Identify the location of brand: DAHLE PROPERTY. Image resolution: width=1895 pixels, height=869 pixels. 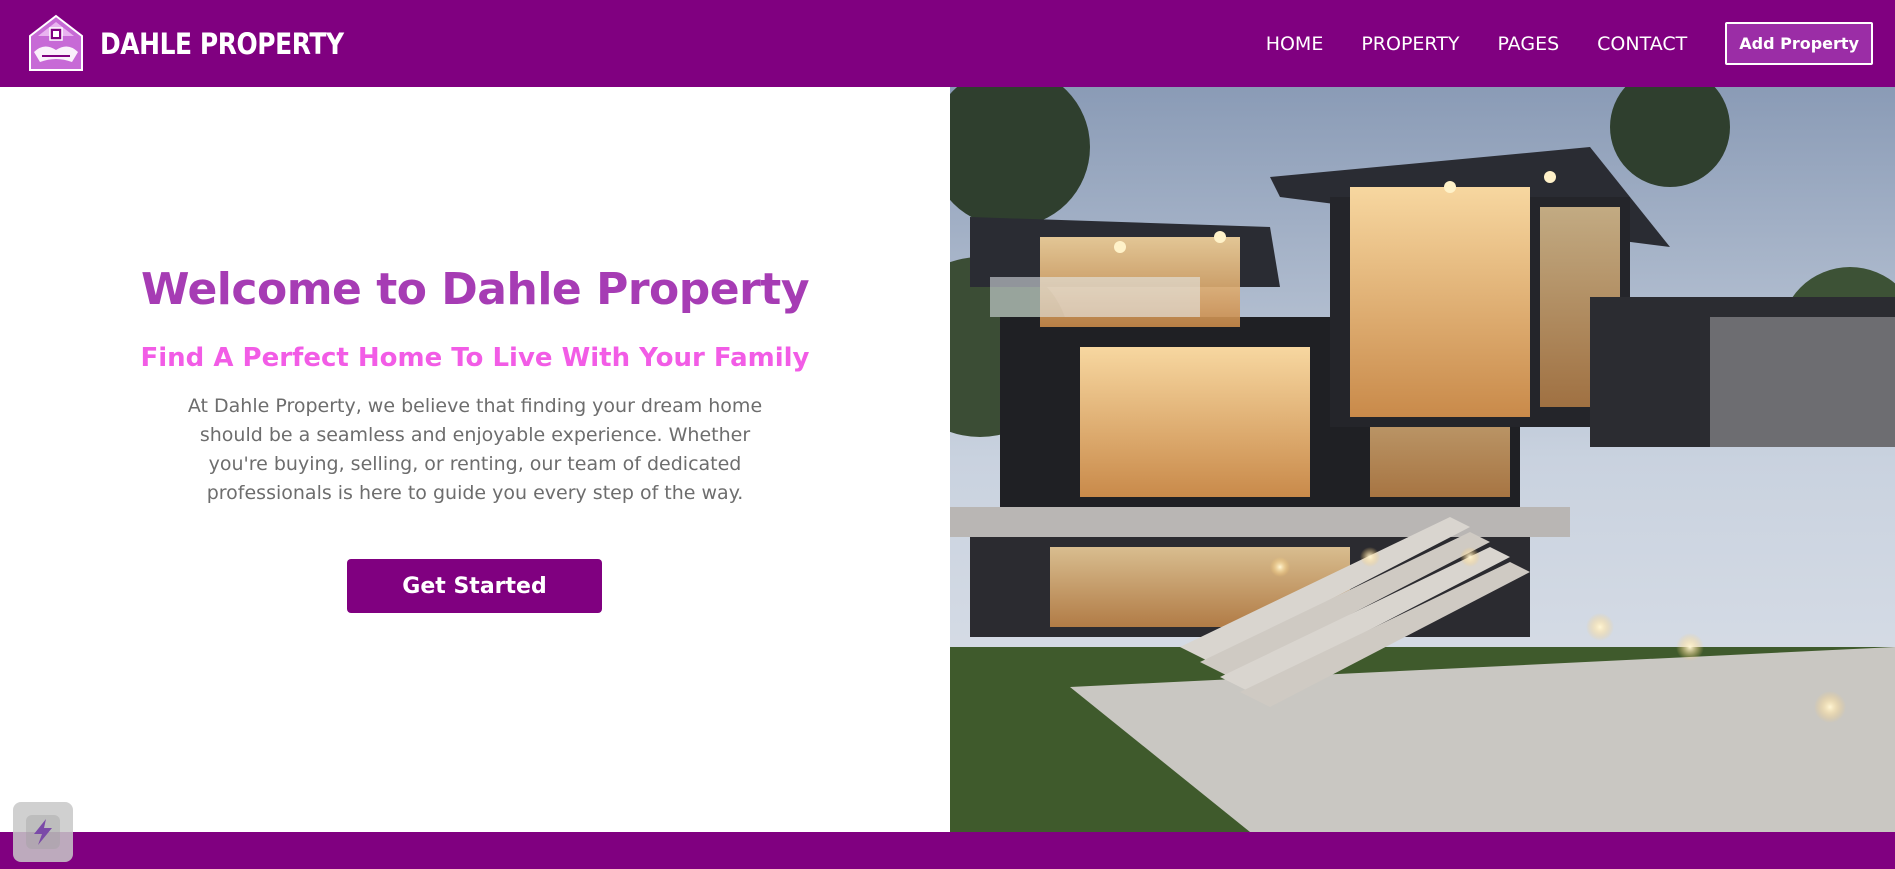
(203, 44).